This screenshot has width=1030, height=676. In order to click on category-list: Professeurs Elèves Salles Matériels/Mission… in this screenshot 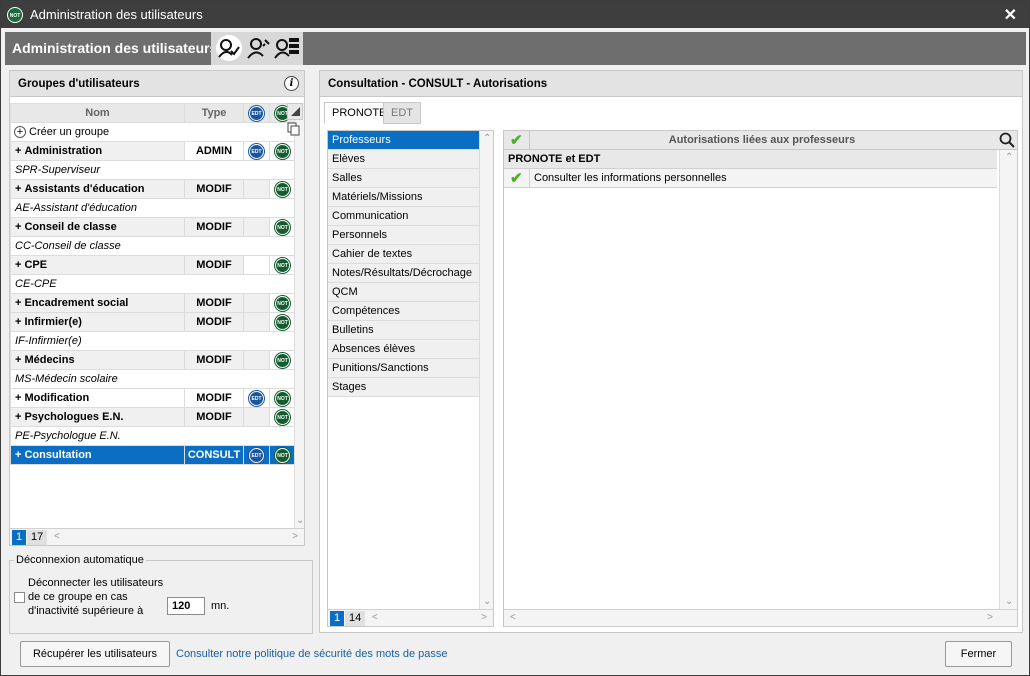, I will do `click(410, 378)`.